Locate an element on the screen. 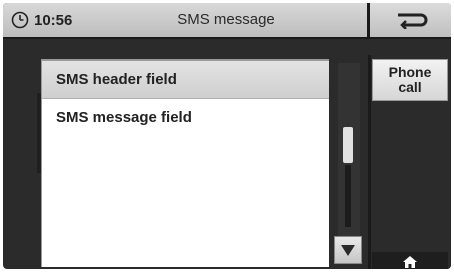  scrollbar-thumb is located at coordinates (348, 145).